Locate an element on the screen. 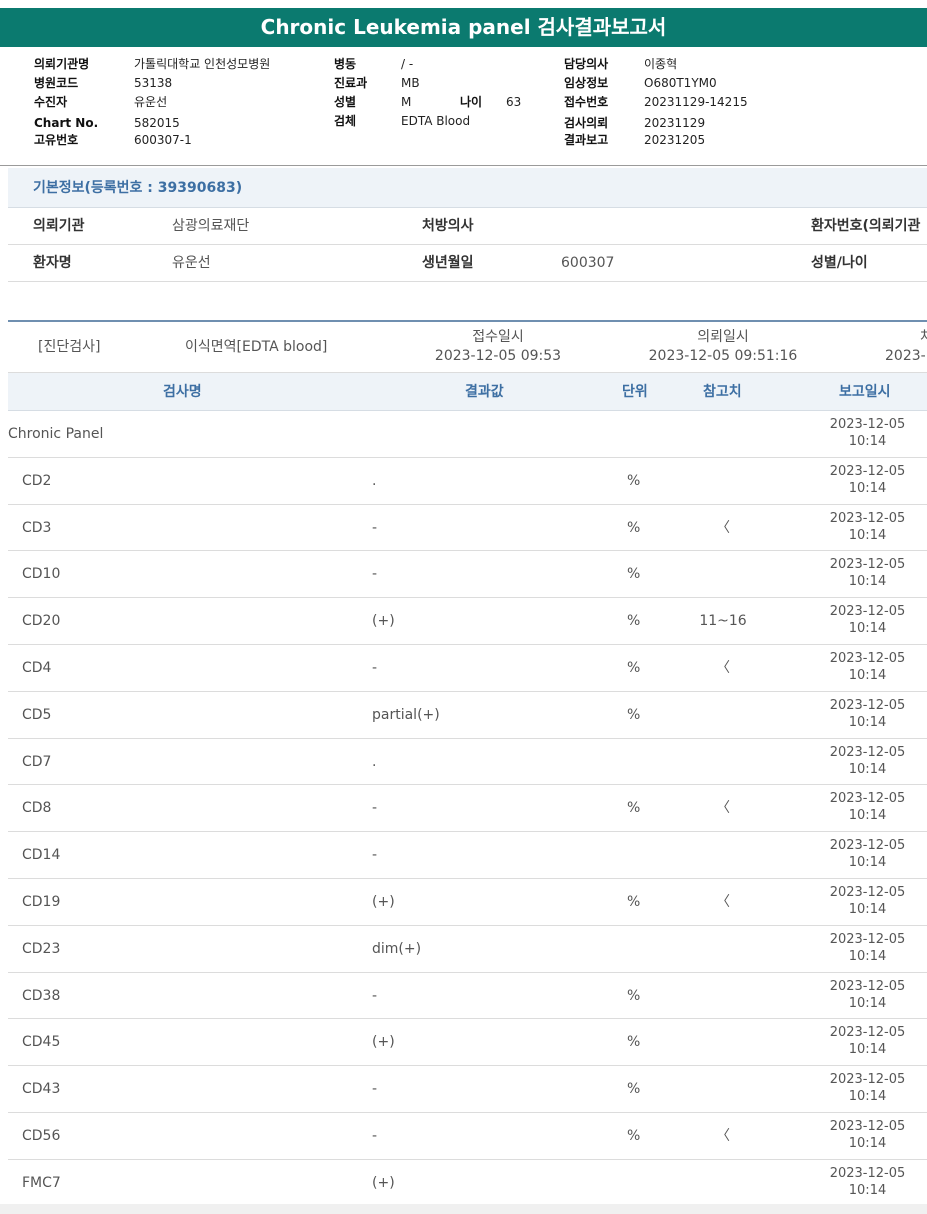 The height and width of the screenshot is (1214, 927). info-value: 600307 is located at coordinates (588, 263).